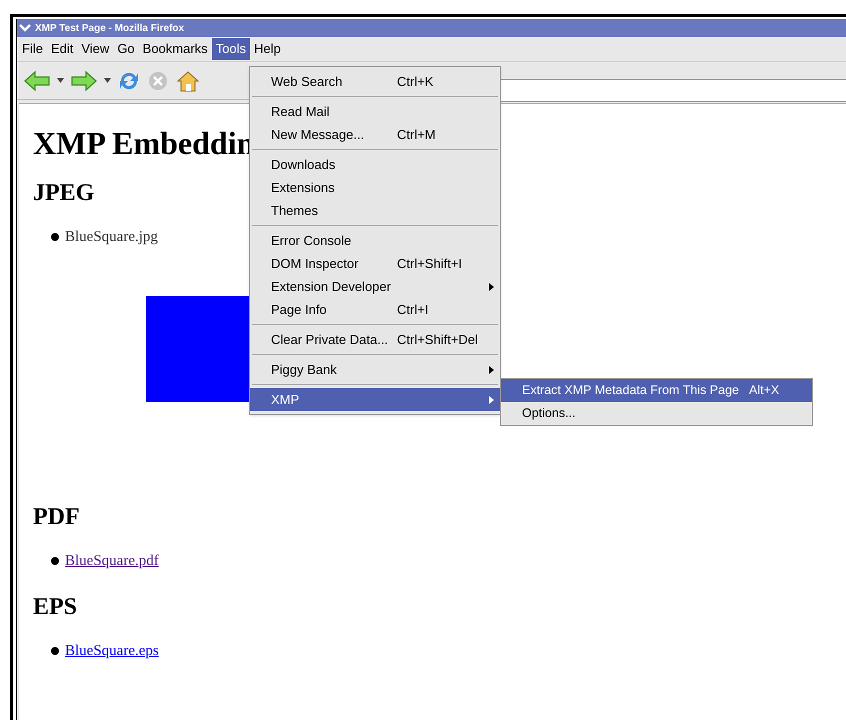 Image resolution: width=846 pixels, height=720 pixels. I want to click on menu-title: Go, so click(126, 49).